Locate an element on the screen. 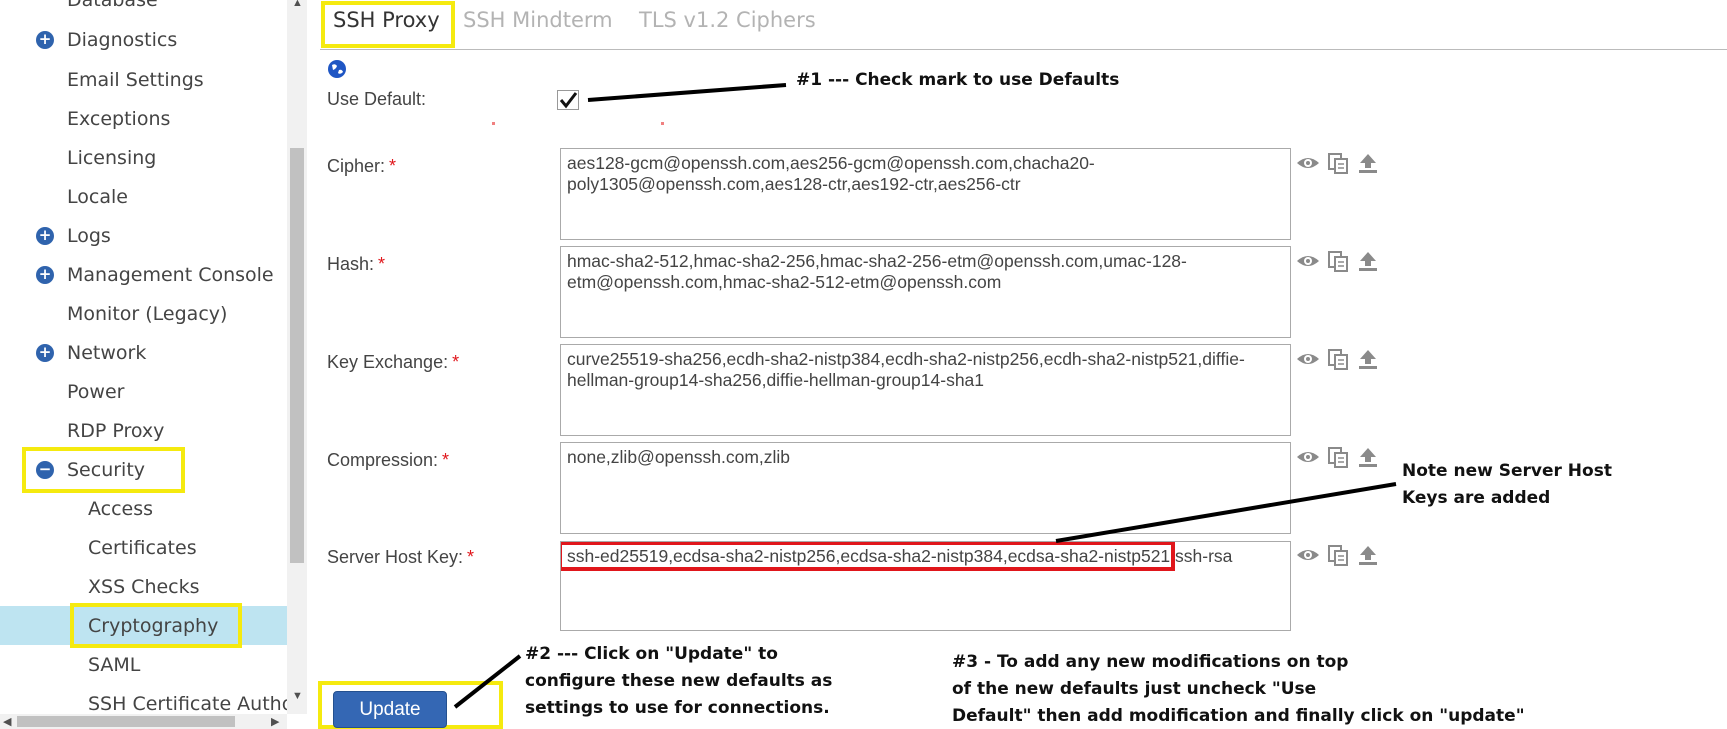  sidebar-item-rdp-proxy: RDP Proxy is located at coordinates (143, 430).